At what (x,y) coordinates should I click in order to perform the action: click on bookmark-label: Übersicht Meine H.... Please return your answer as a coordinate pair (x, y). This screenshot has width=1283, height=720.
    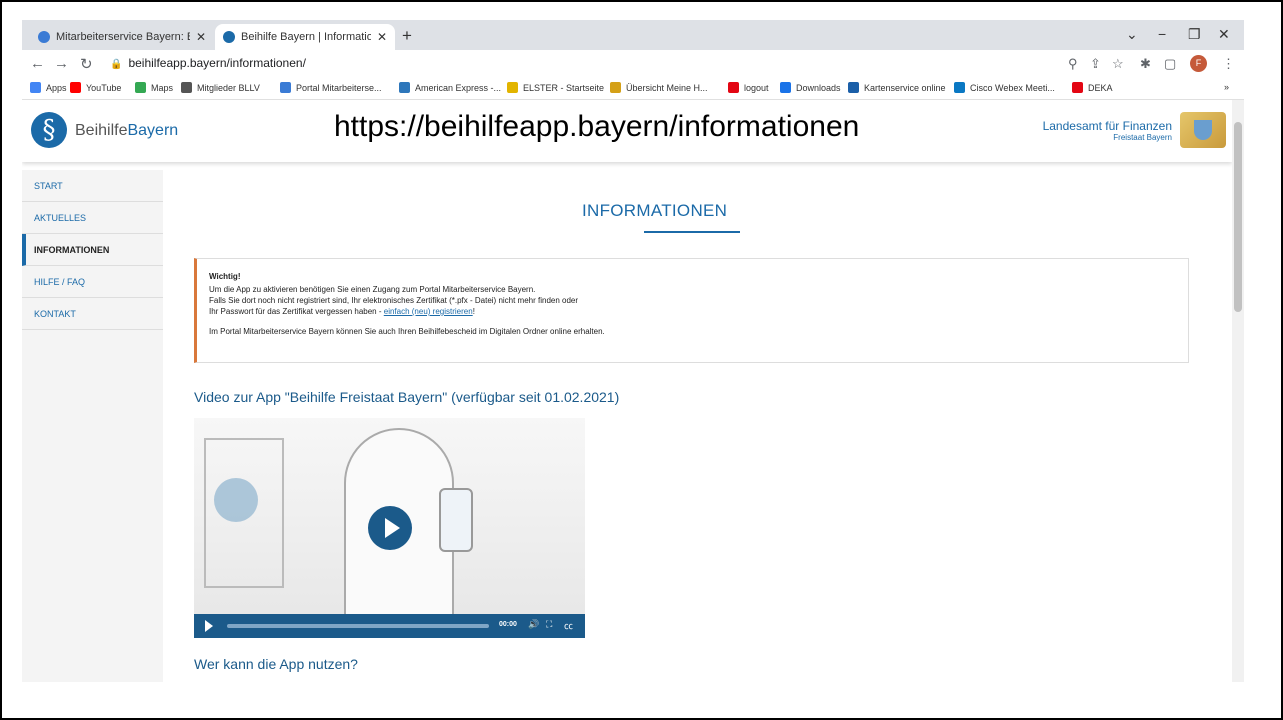
    Looking at the image, I should click on (667, 87).